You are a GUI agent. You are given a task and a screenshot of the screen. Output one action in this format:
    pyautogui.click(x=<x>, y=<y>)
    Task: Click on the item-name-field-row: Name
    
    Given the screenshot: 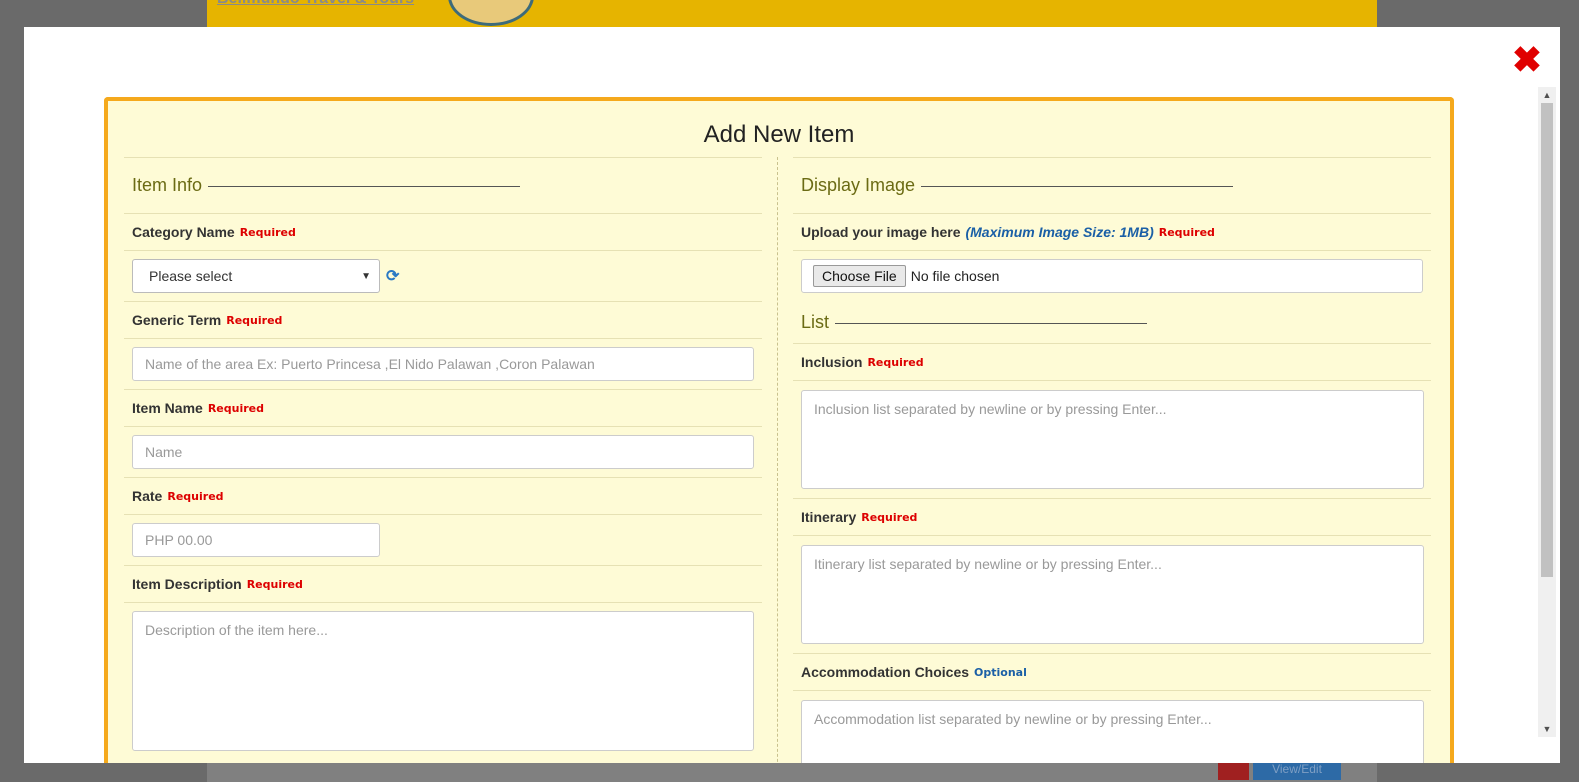 What is the action you would take?
    pyautogui.click(x=443, y=451)
    